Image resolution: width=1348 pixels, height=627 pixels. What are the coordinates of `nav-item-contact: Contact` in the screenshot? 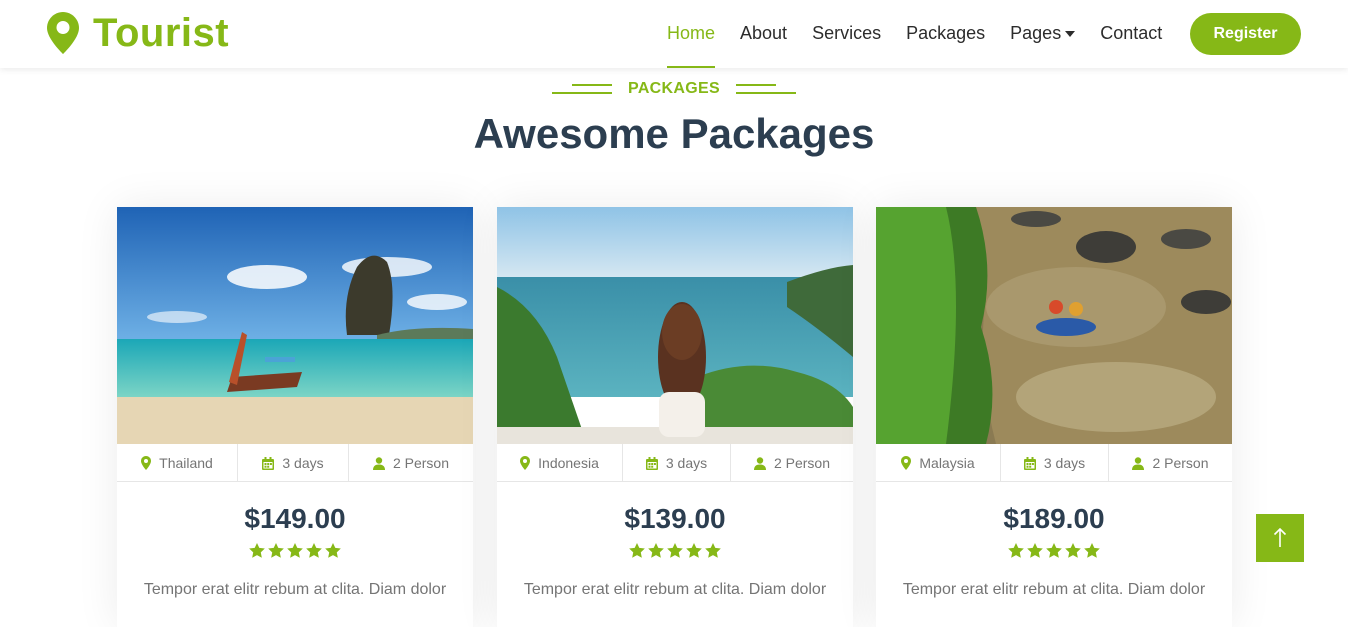 It's located at (1131, 34).